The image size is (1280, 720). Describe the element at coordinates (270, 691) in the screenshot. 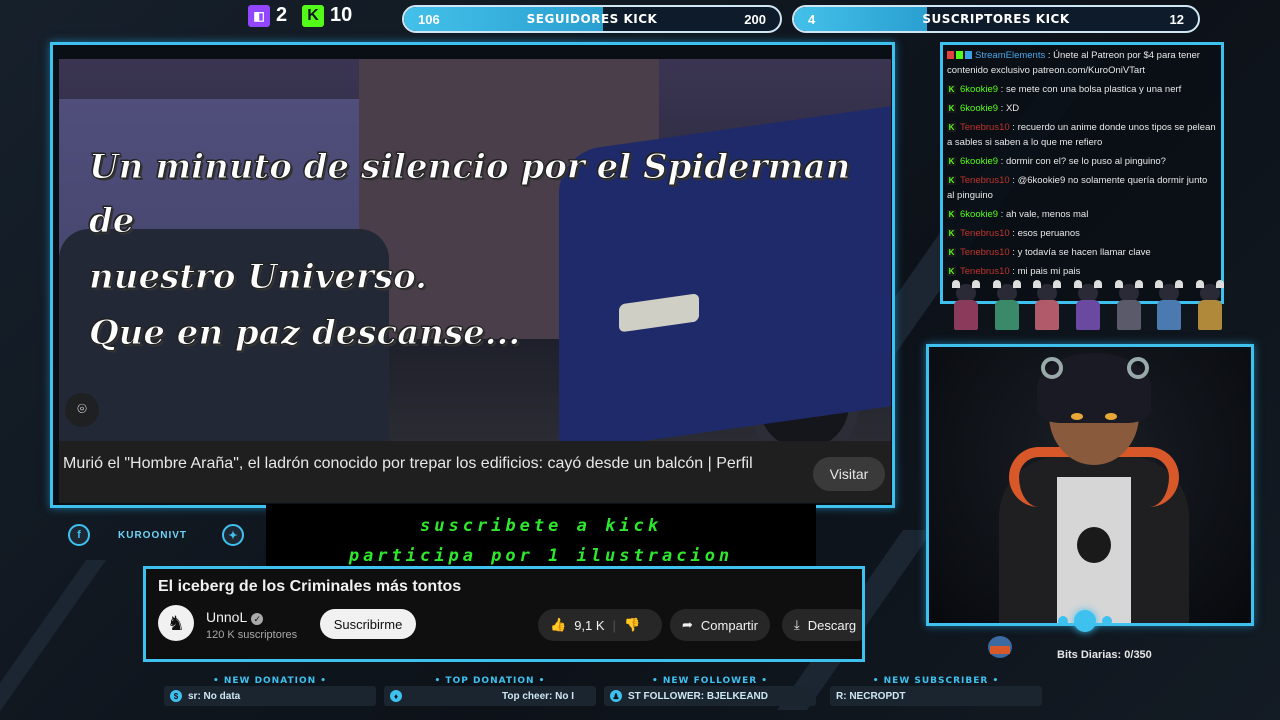

I see `alert-new-donation: • NEW DONATION • $ sr: No data` at that location.